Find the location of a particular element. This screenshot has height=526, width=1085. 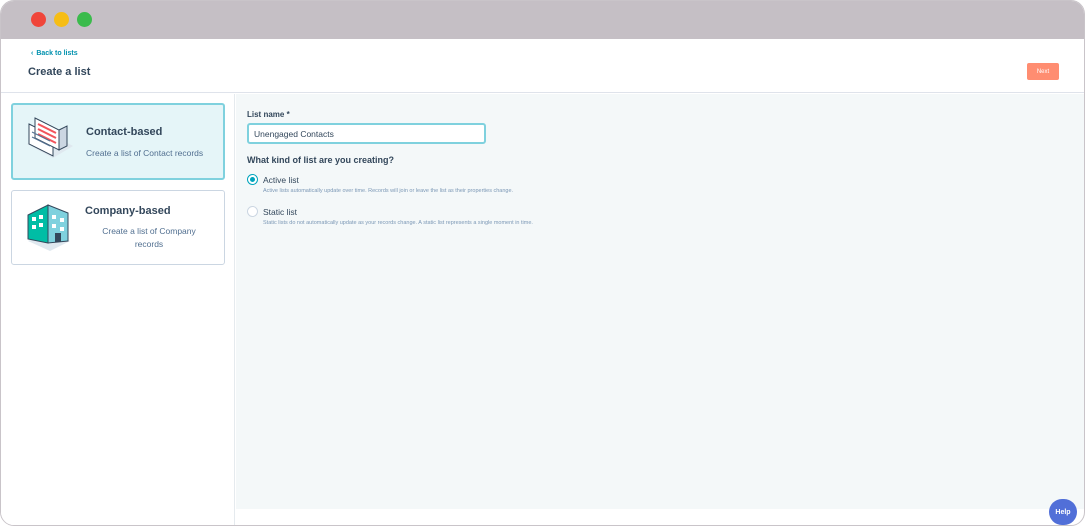

minimize-window-button is located at coordinates (61, 19).